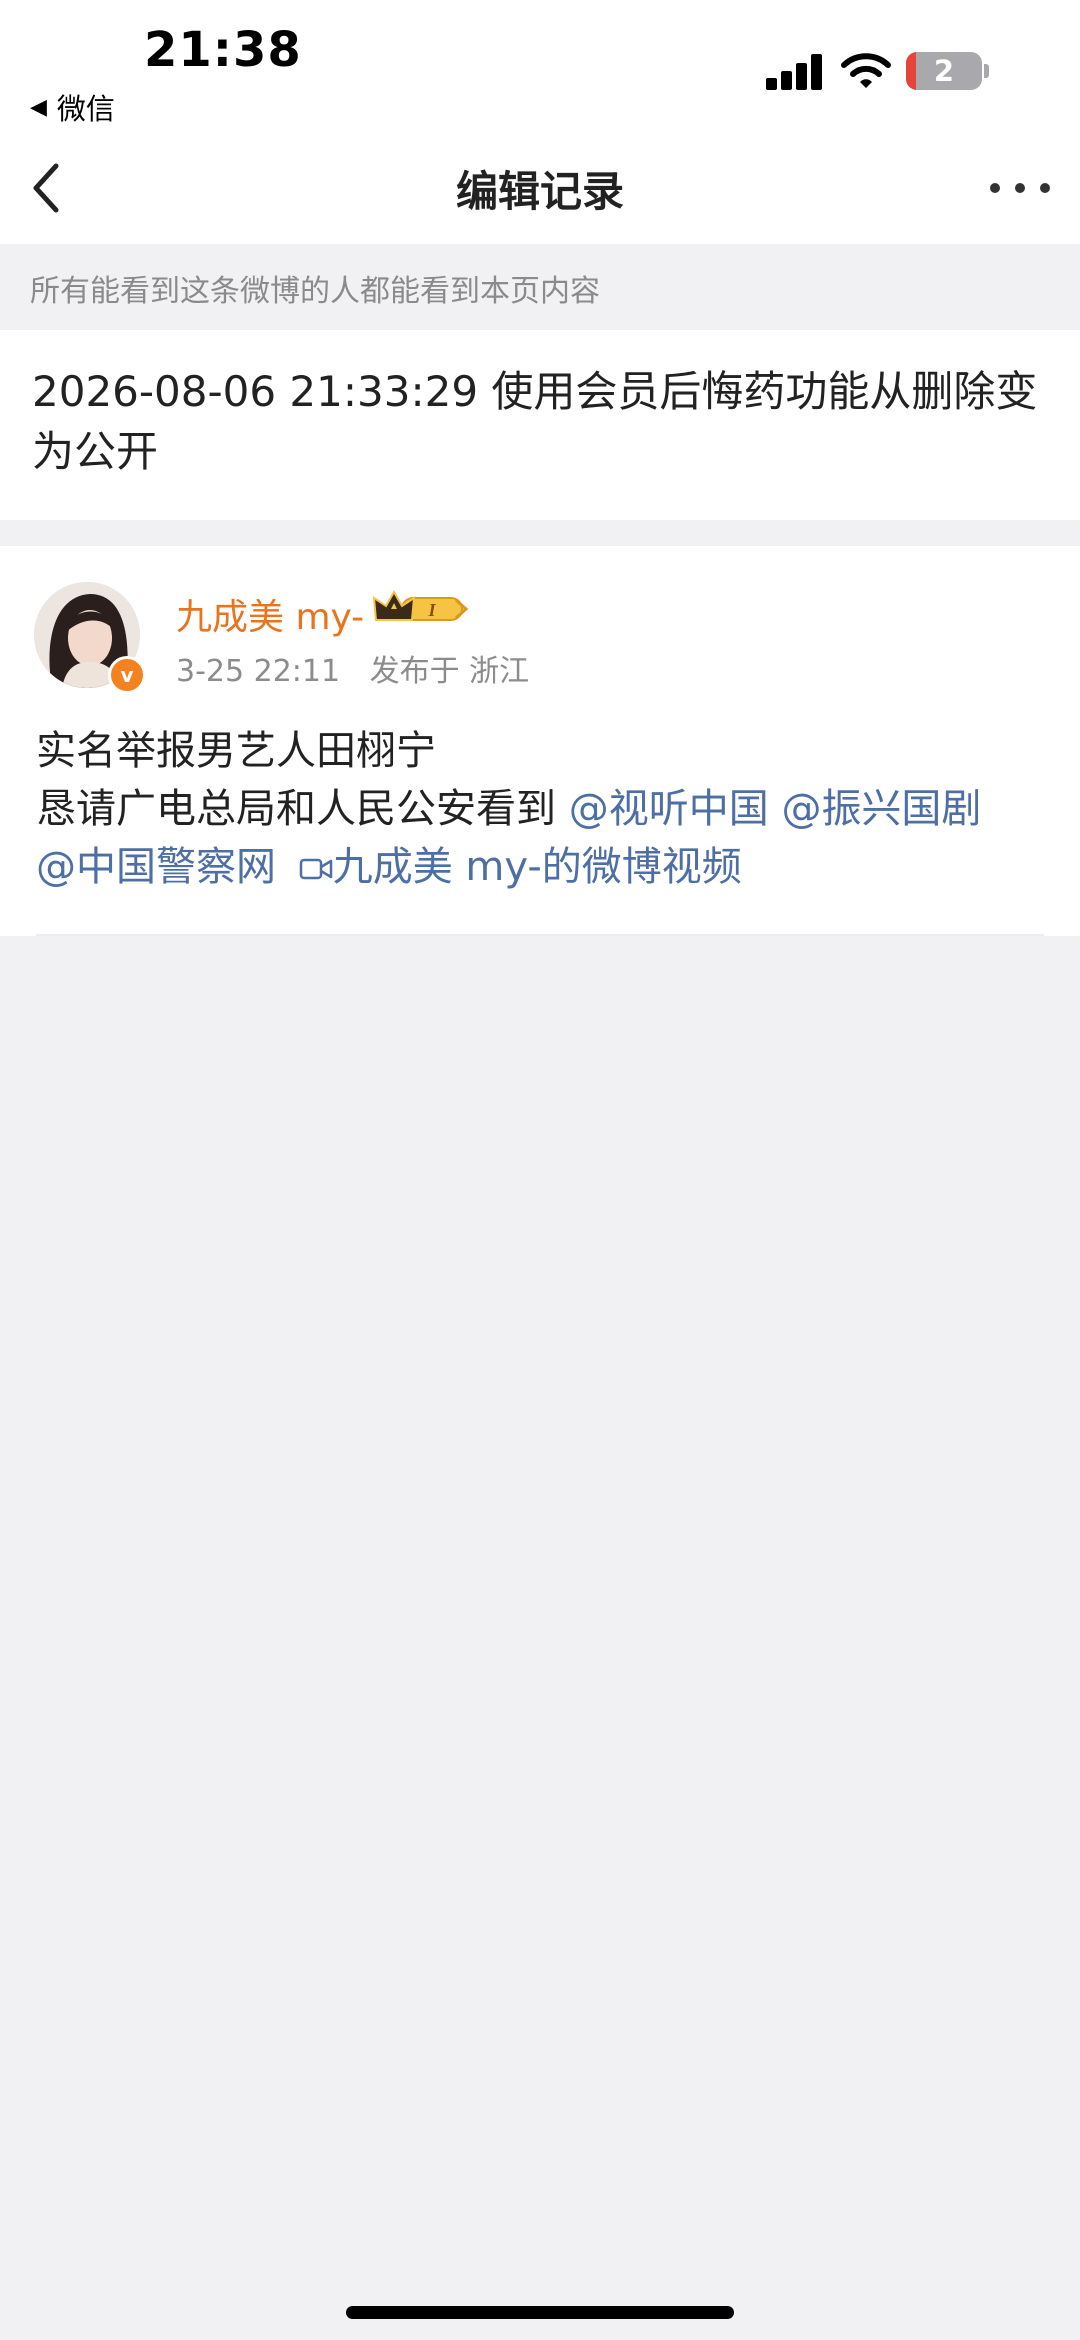 This screenshot has width=1080, height=2340. What do you see at coordinates (540, 70) in the screenshot?
I see `status-bar: 21:38 ◀ 微信 2` at bounding box center [540, 70].